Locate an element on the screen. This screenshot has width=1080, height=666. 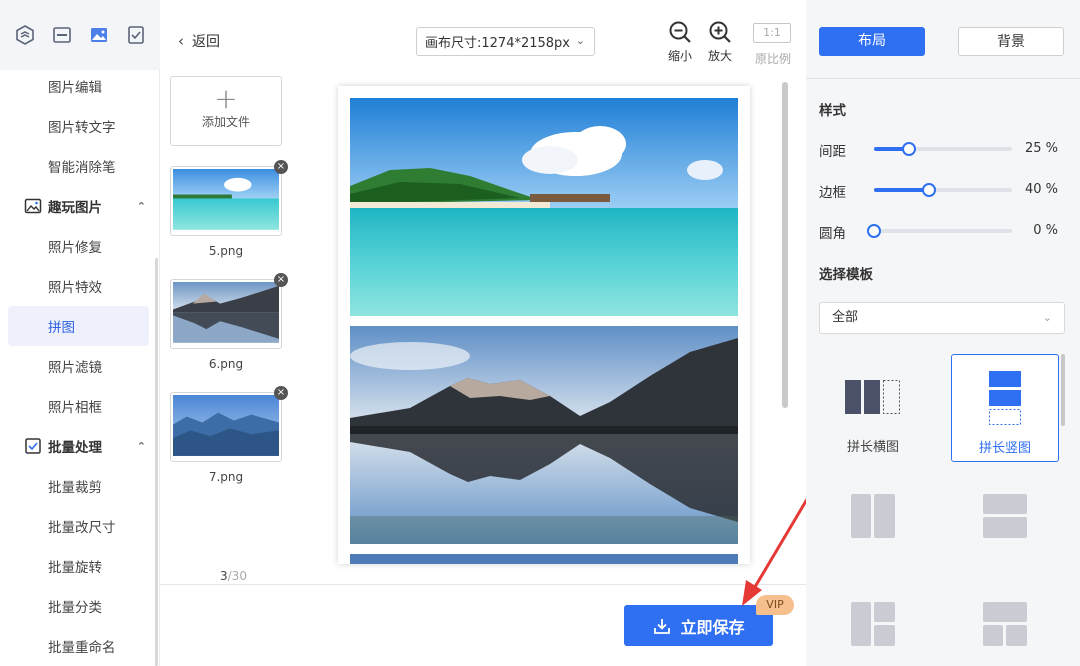
add-file-label: 添加文件 is located at coordinates (225, 122).